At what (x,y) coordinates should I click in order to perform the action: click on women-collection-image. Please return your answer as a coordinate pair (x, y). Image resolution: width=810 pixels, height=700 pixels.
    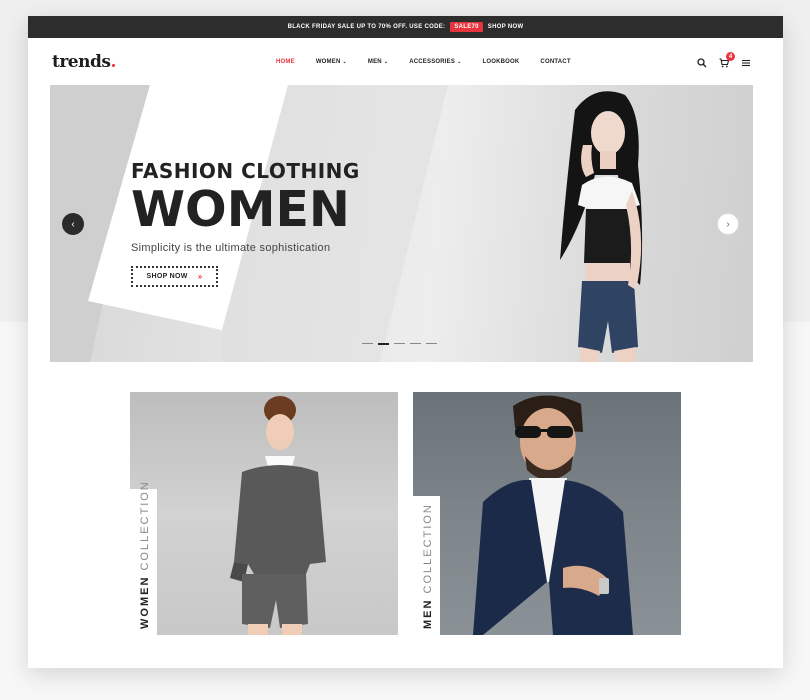
    Looking at the image, I should click on (278, 515).